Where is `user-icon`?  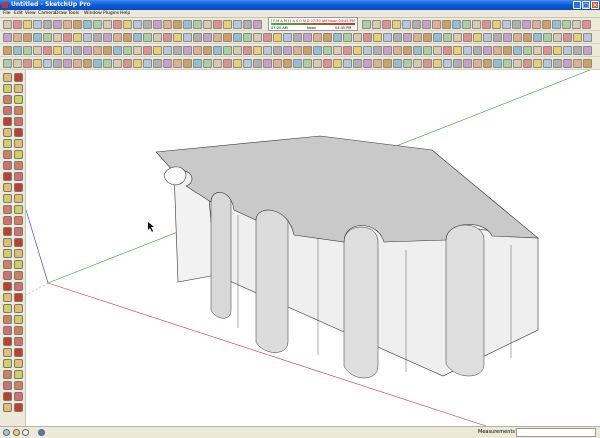
user-icon is located at coordinates (25, 432).